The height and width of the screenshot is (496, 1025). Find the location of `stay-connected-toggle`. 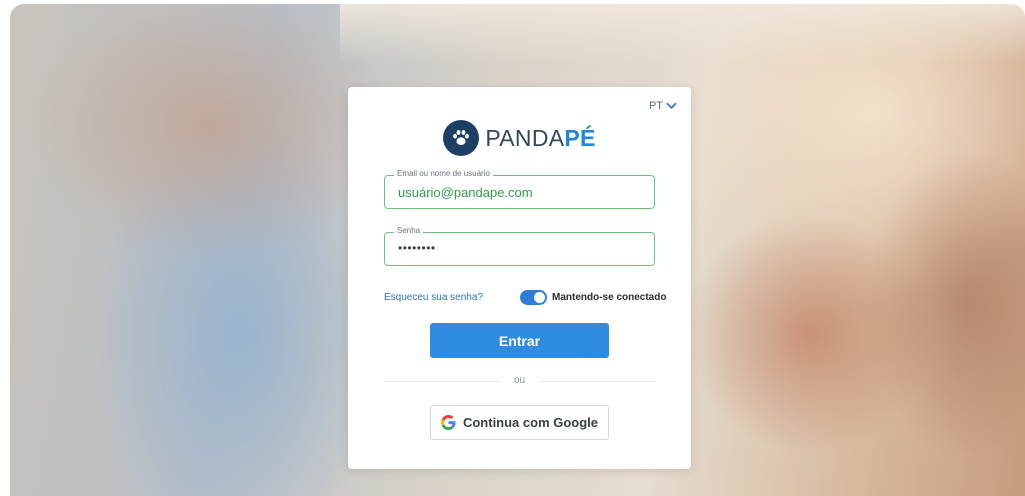

stay-connected-toggle is located at coordinates (533, 297).